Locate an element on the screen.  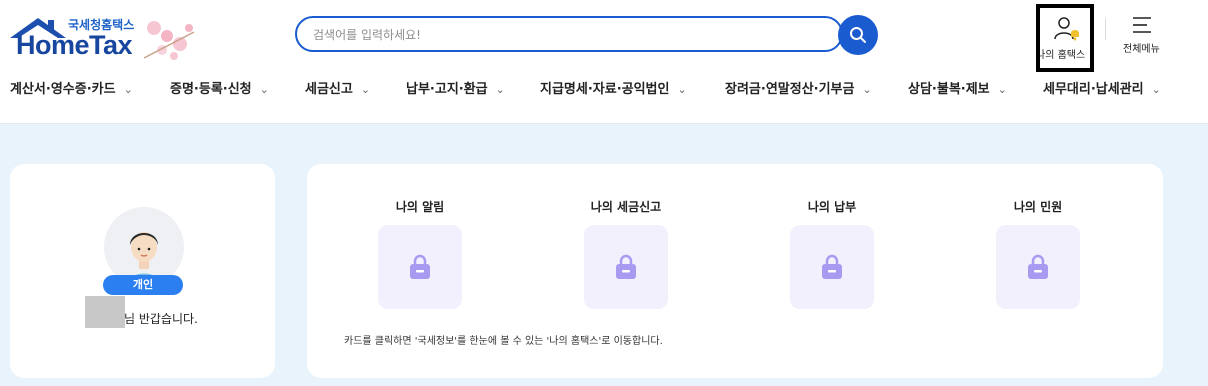
search-icon is located at coordinates (858, 35).